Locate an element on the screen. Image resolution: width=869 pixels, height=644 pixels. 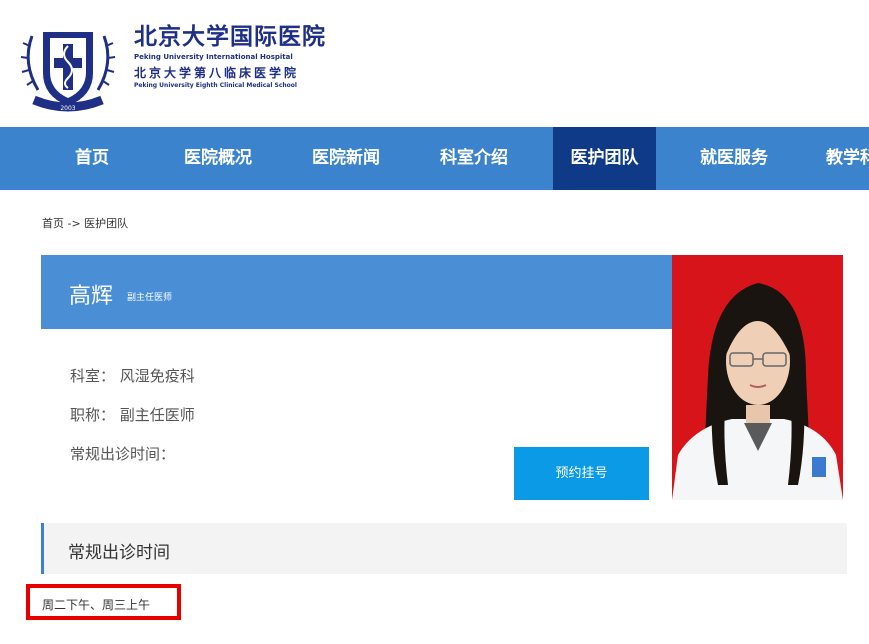
hospital-emblem-icon: 2003 is located at coordinates (68, 68).